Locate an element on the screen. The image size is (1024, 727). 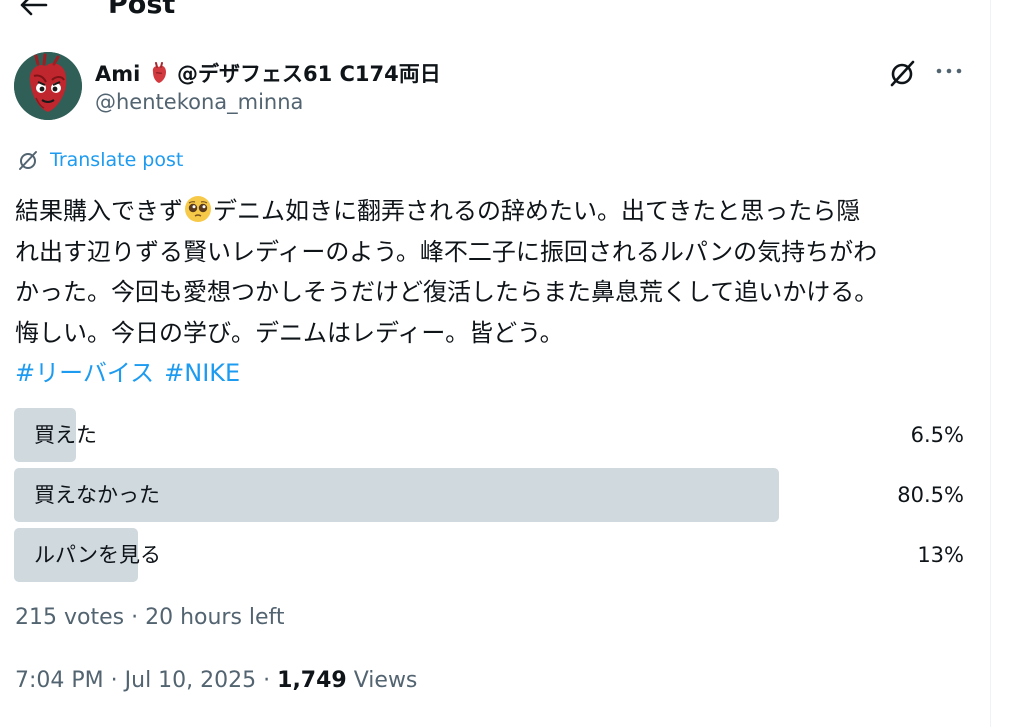
post-line-1-end: デニム如きに翻弄されるの辞めたい。出てきたと思ったら隠 is located at coordinates (537, 211).